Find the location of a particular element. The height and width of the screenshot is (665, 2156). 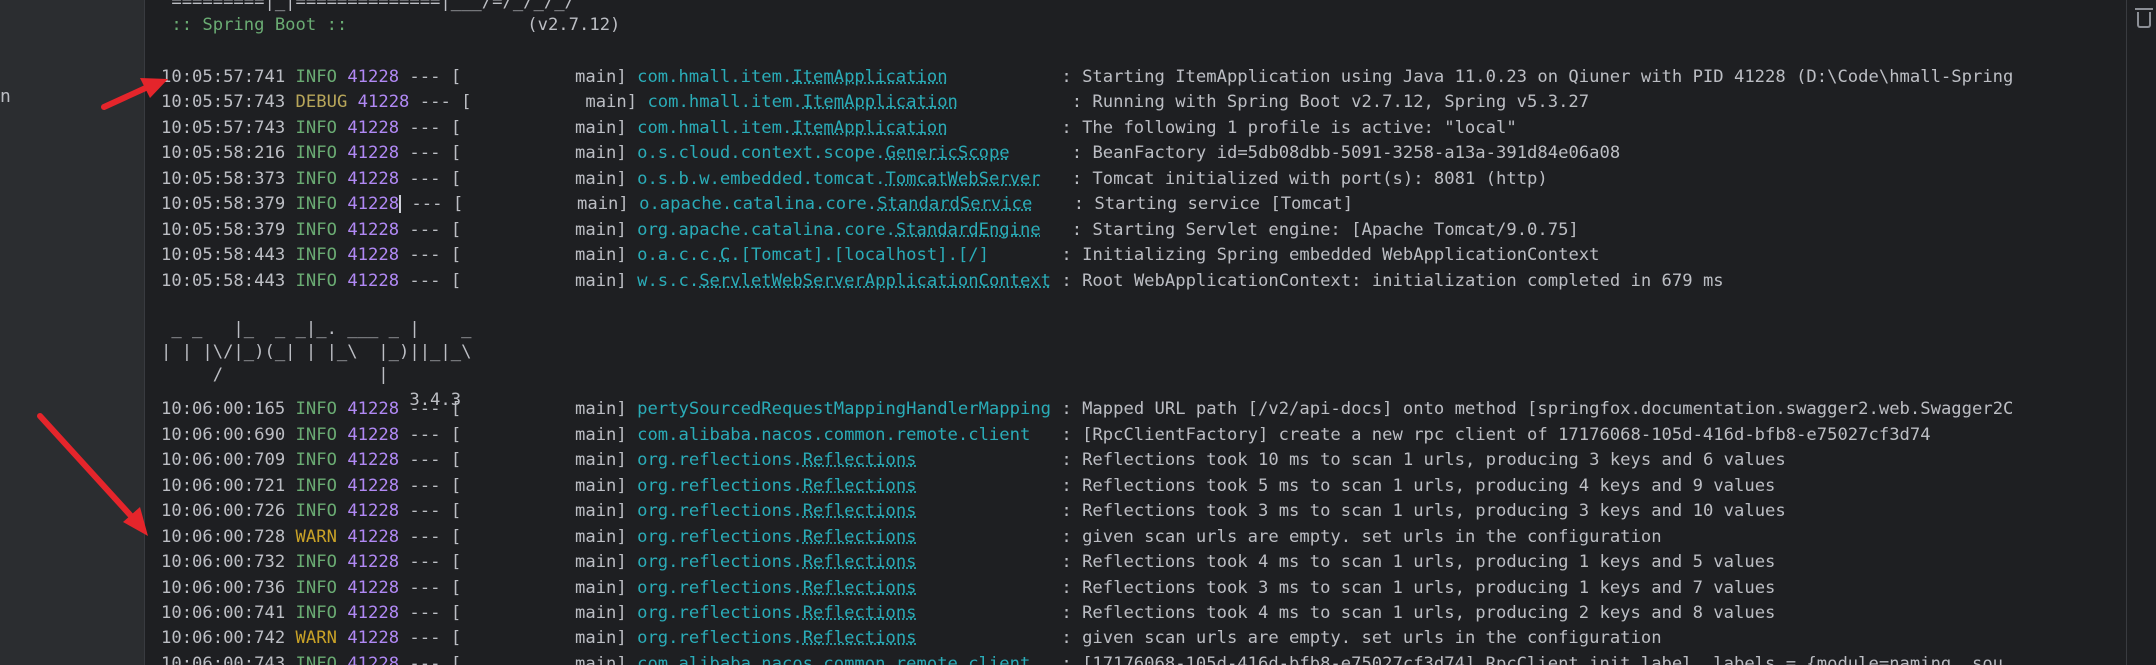

log-timestamp: 10:06:00:721 is located at coordinates (223, 486).